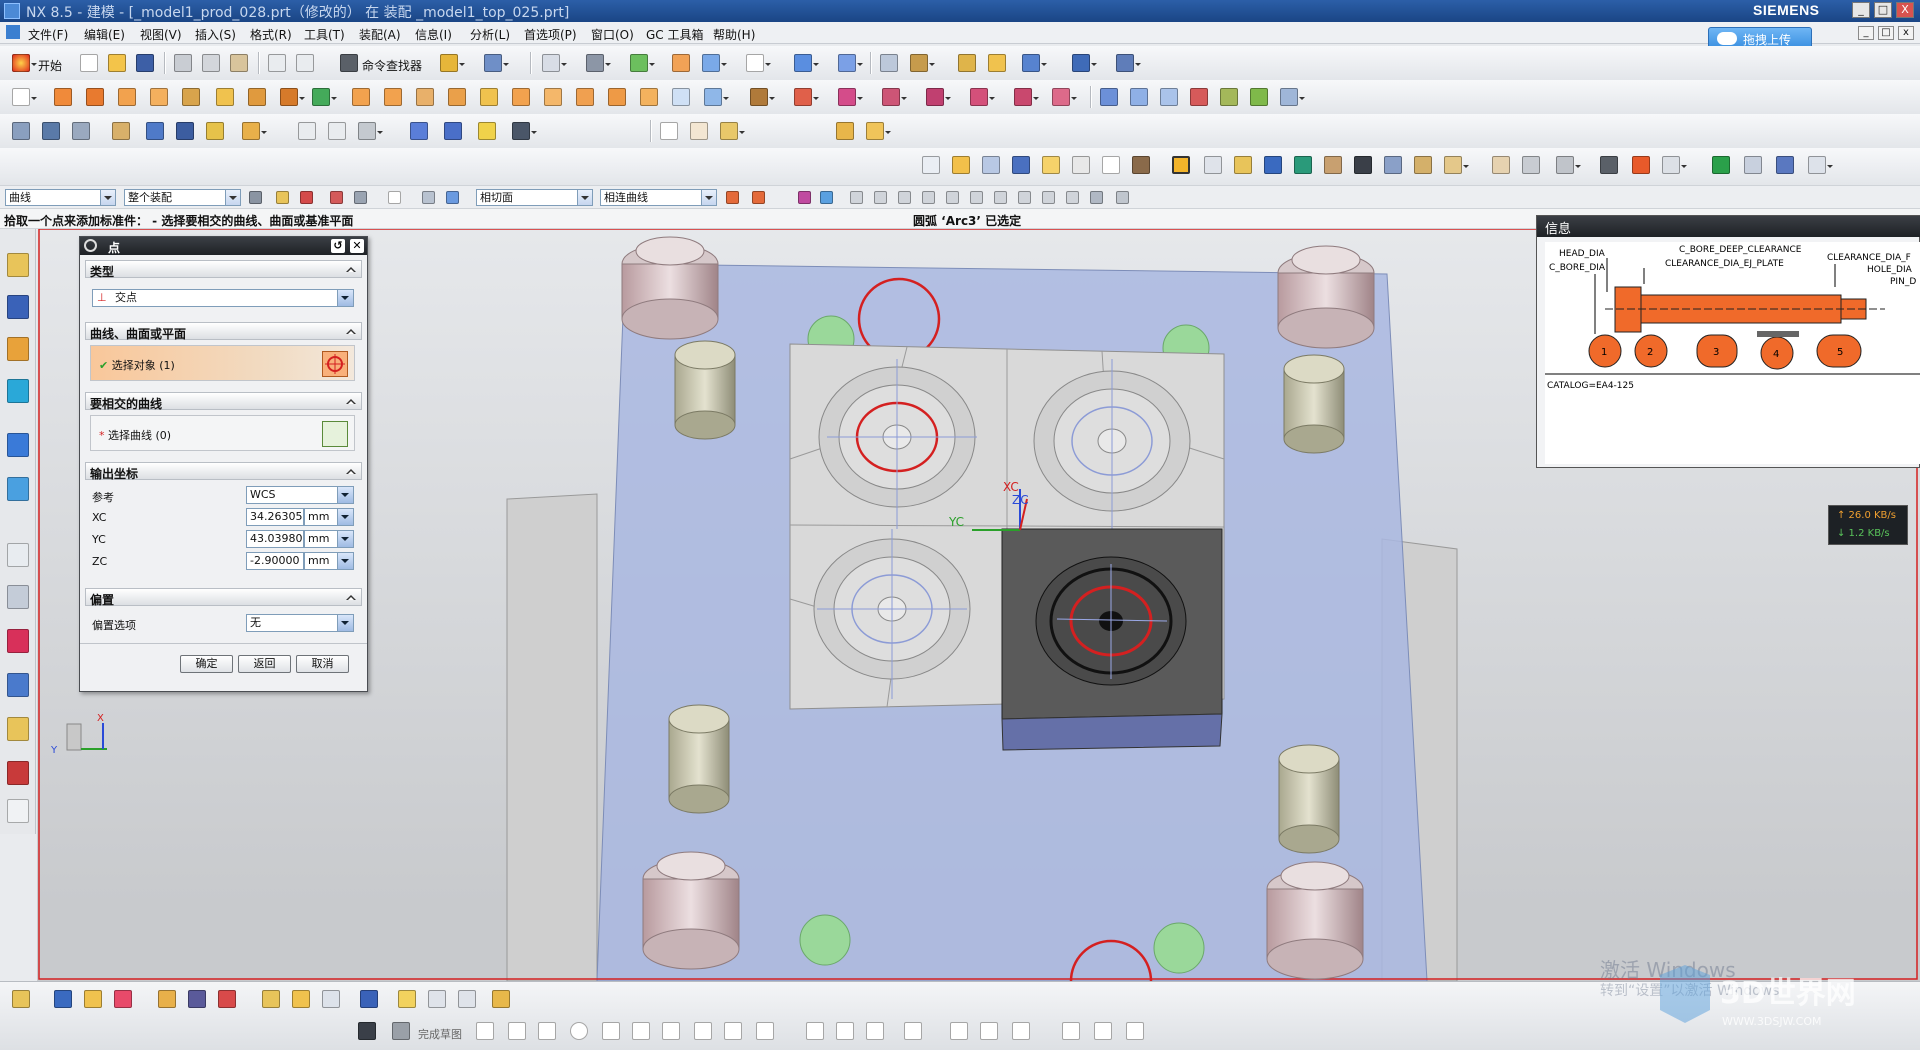 Image resolution: width=1920 pixels, height=1050 pixels. Describe the element at coordinates (1199, 97) in the screenshot. I see `bounded-plane-icon` at that location.